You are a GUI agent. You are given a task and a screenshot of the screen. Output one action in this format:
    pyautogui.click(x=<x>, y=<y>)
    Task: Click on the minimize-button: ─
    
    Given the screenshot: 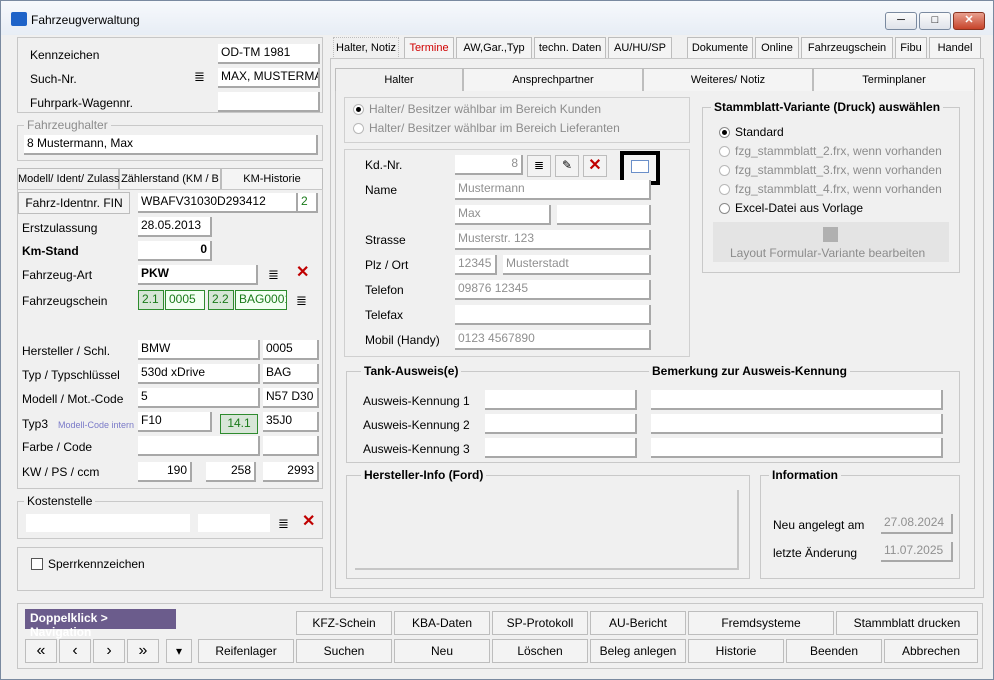 What is the action you would take?
    pyautogui.click(x=901, y=21)
    